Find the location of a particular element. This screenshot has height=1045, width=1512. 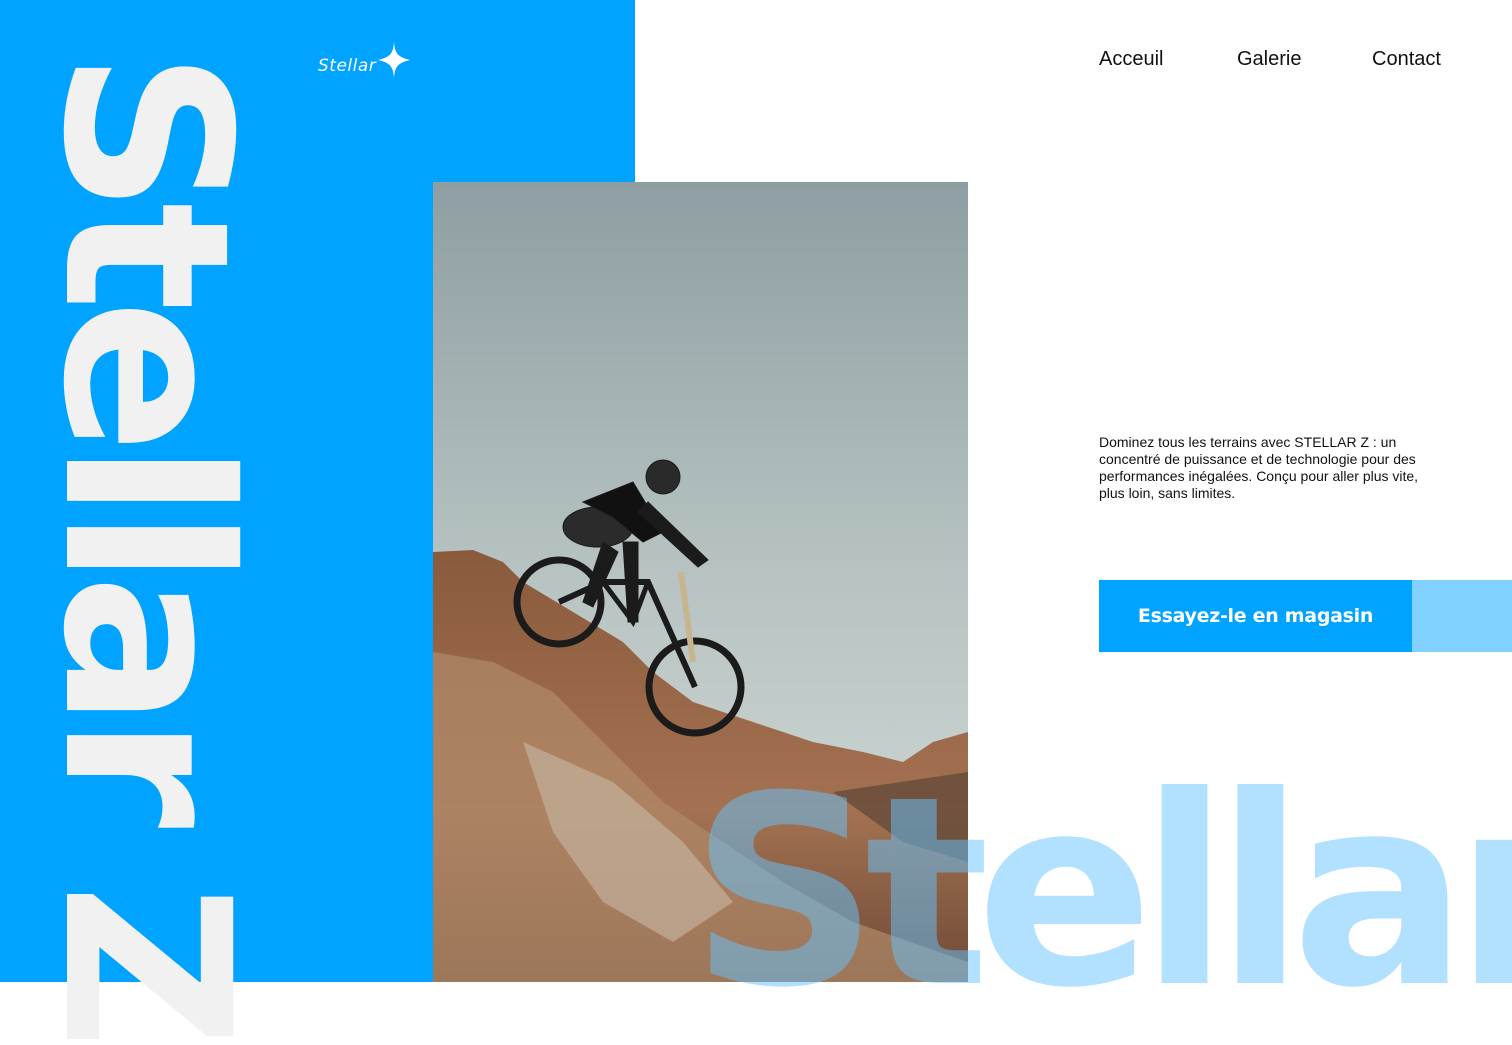

try-in-store-button: Essayez-le en magasin is located at coordinates (1255, 616).